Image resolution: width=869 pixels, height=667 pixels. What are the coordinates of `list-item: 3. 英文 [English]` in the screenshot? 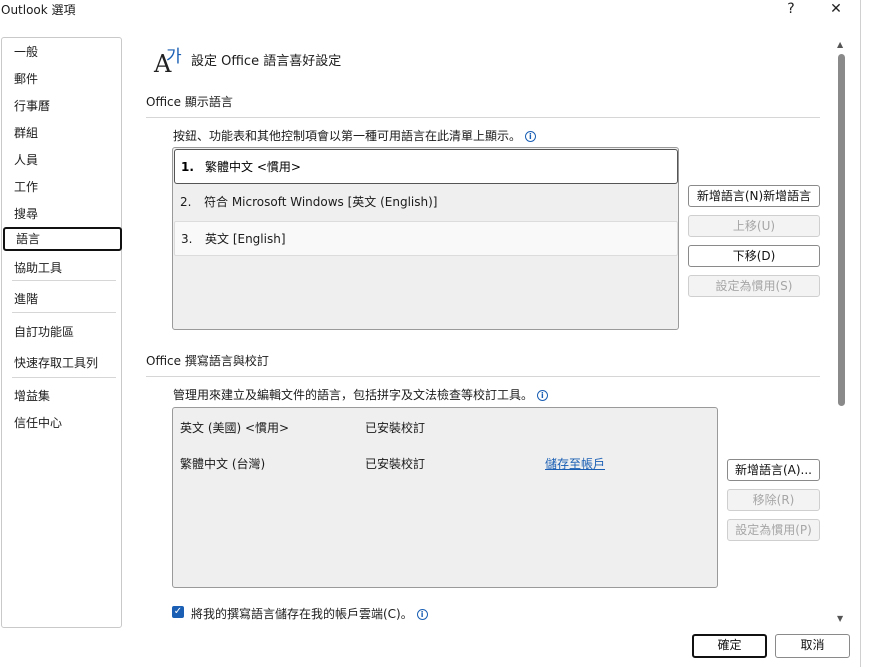 It's located at (426, 238).